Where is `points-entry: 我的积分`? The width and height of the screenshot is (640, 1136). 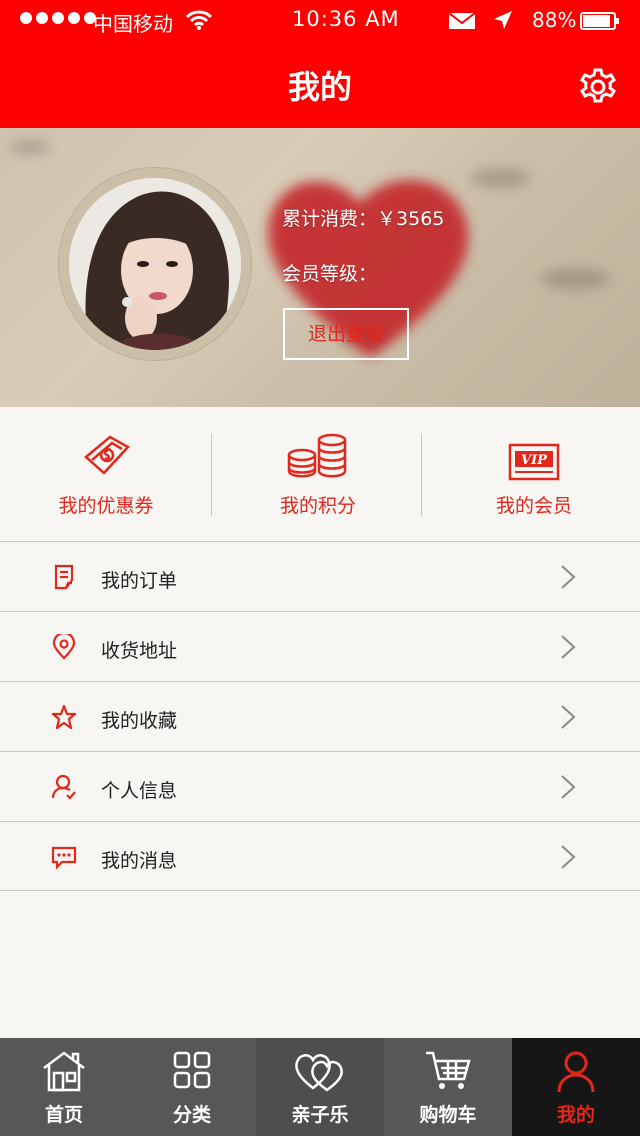 points-entry: 我的积分 is located at coordinates (318, 474).